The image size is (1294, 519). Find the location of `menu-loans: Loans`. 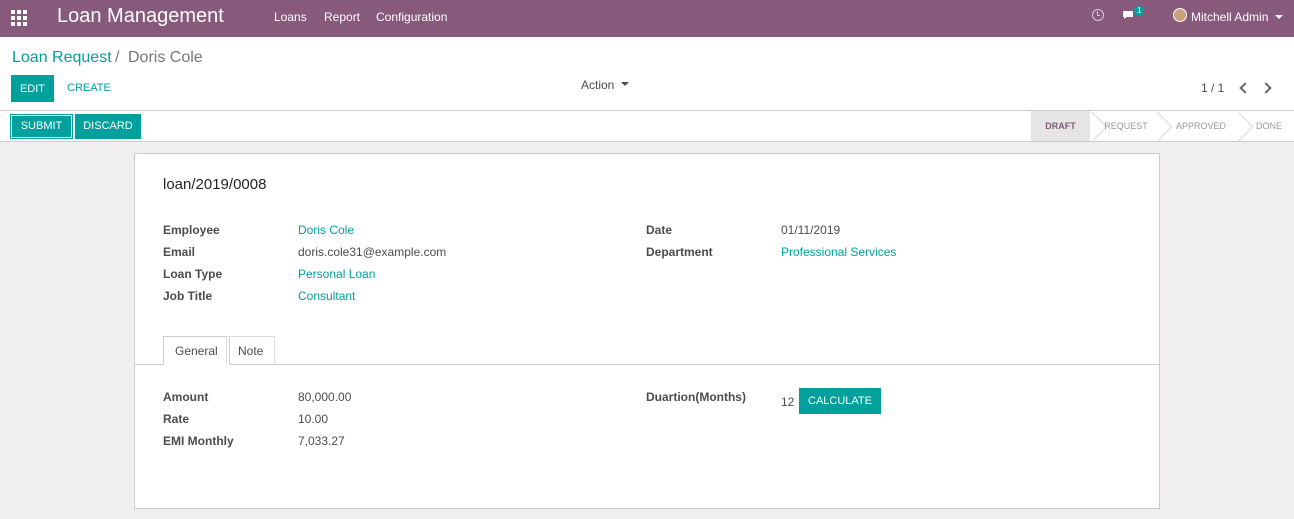

menu-loans: Loans is located at coordinates (290, 17).